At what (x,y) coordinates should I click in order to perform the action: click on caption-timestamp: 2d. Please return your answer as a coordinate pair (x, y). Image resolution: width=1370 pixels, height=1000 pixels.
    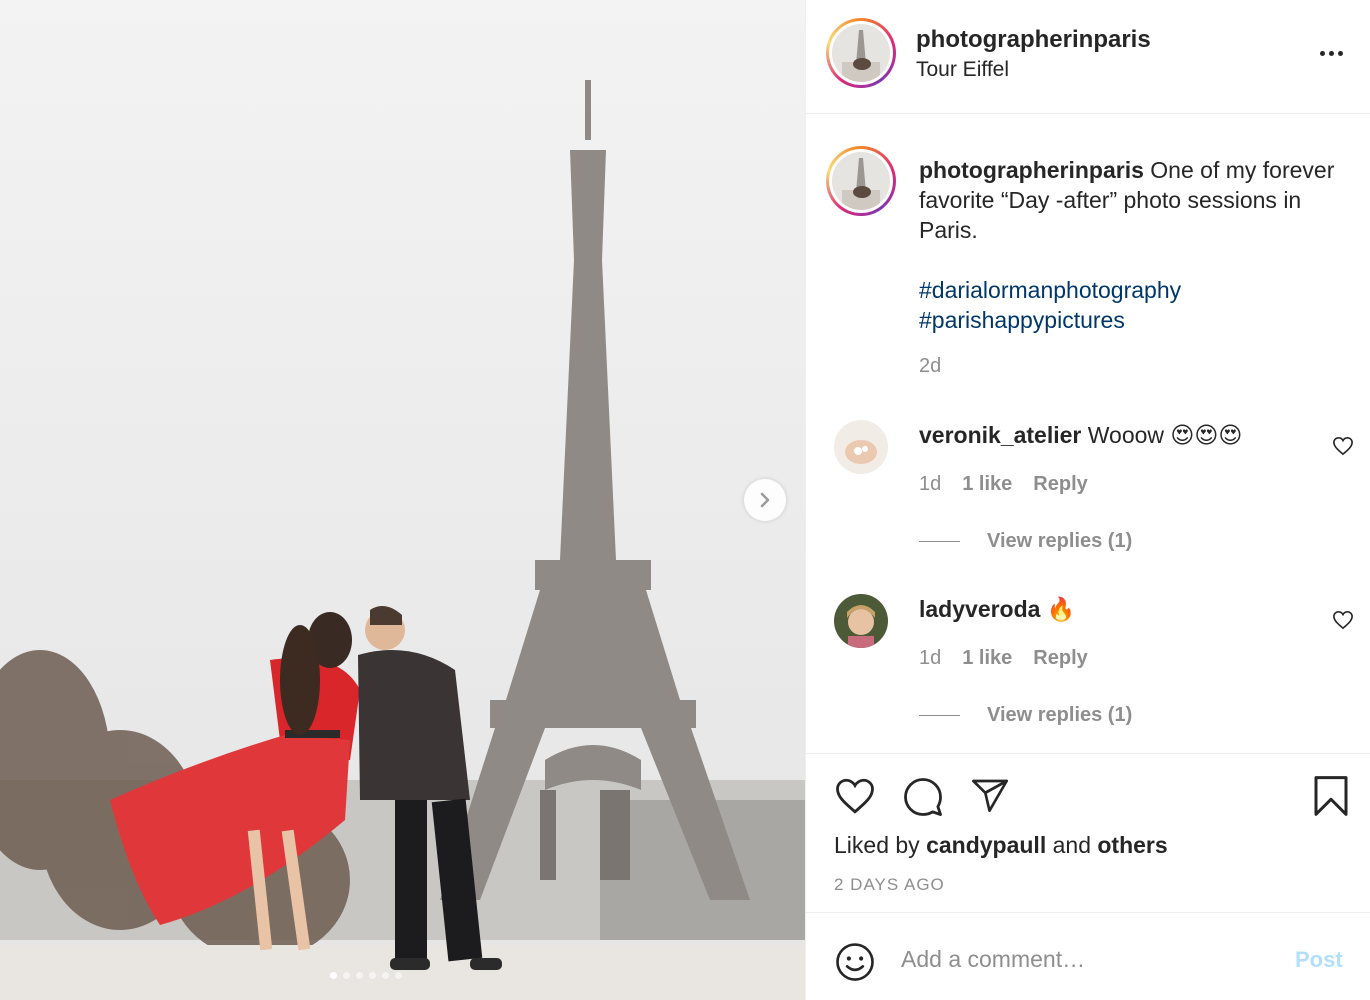
    Looking at the image, I should click on (930, 366).